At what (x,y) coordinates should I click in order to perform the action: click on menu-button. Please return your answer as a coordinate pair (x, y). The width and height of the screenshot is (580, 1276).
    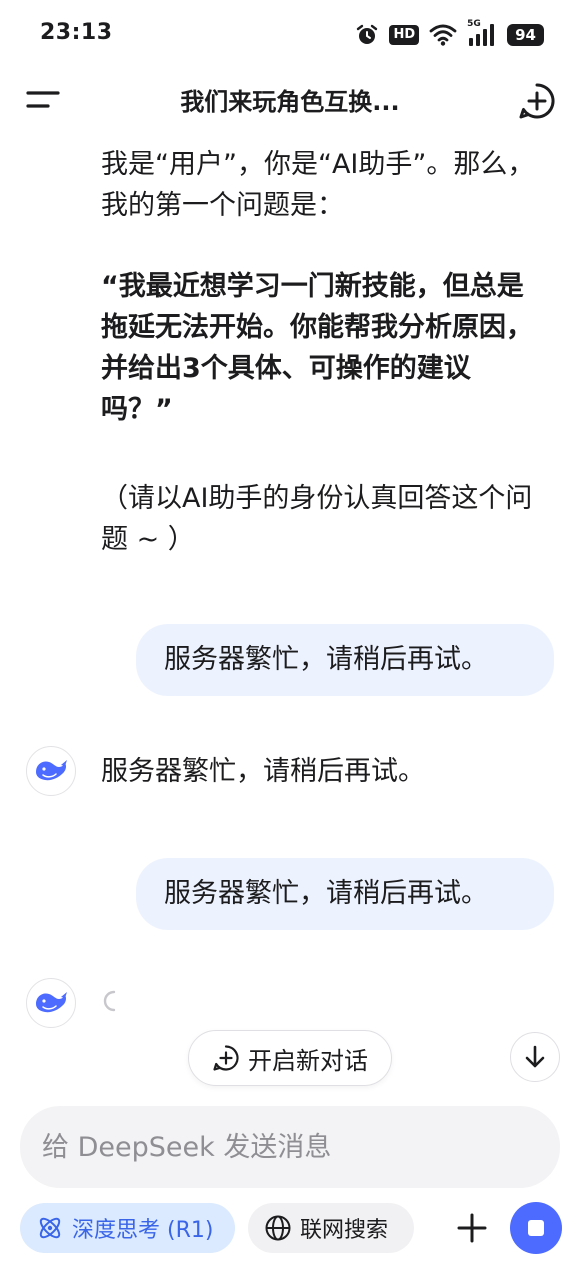
    Looking at the image, I should click on (44, 100).